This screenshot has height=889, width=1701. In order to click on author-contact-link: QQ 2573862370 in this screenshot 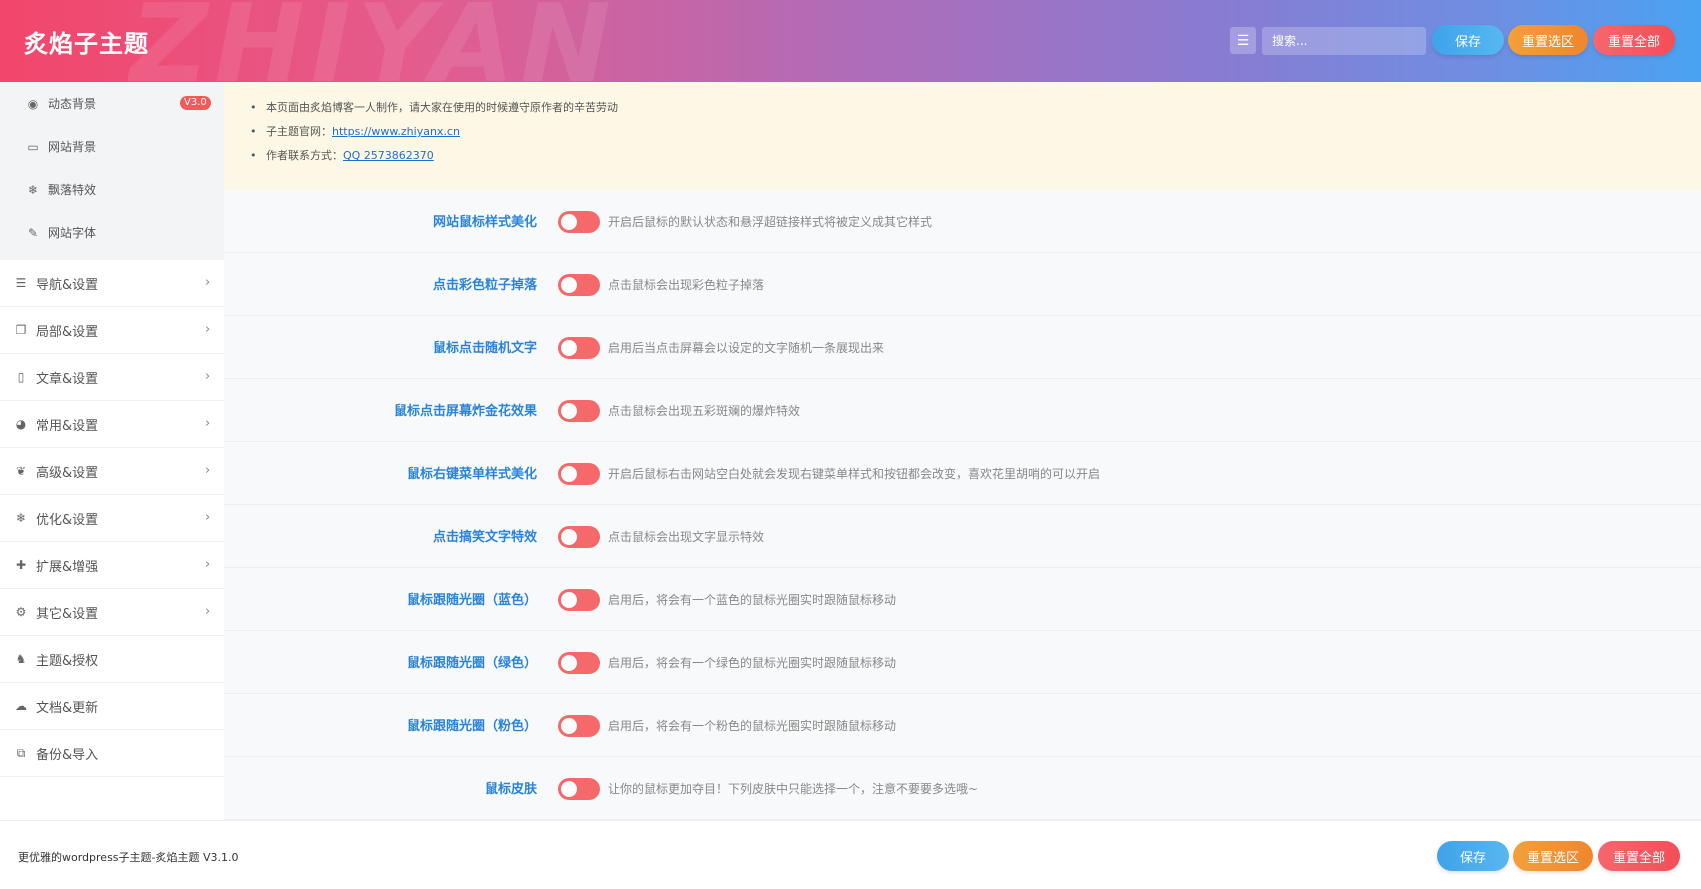, I will do `click(388, 155)`.